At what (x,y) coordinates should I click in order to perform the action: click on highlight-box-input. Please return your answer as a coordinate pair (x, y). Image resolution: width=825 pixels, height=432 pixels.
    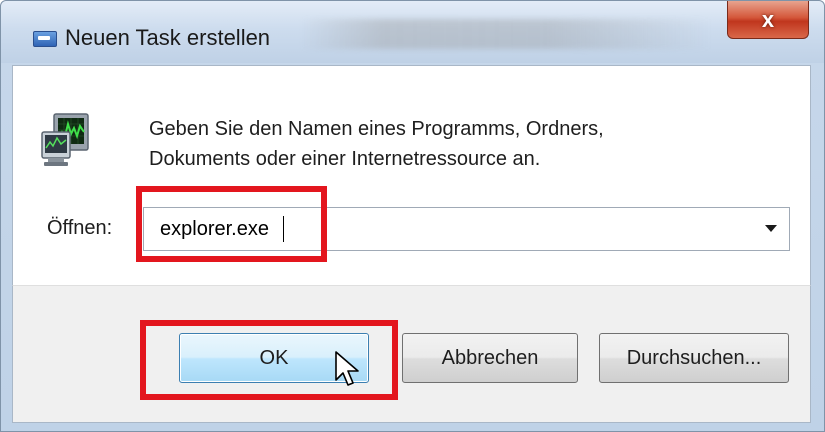
    Looking at the image, I should click on (231, 224).